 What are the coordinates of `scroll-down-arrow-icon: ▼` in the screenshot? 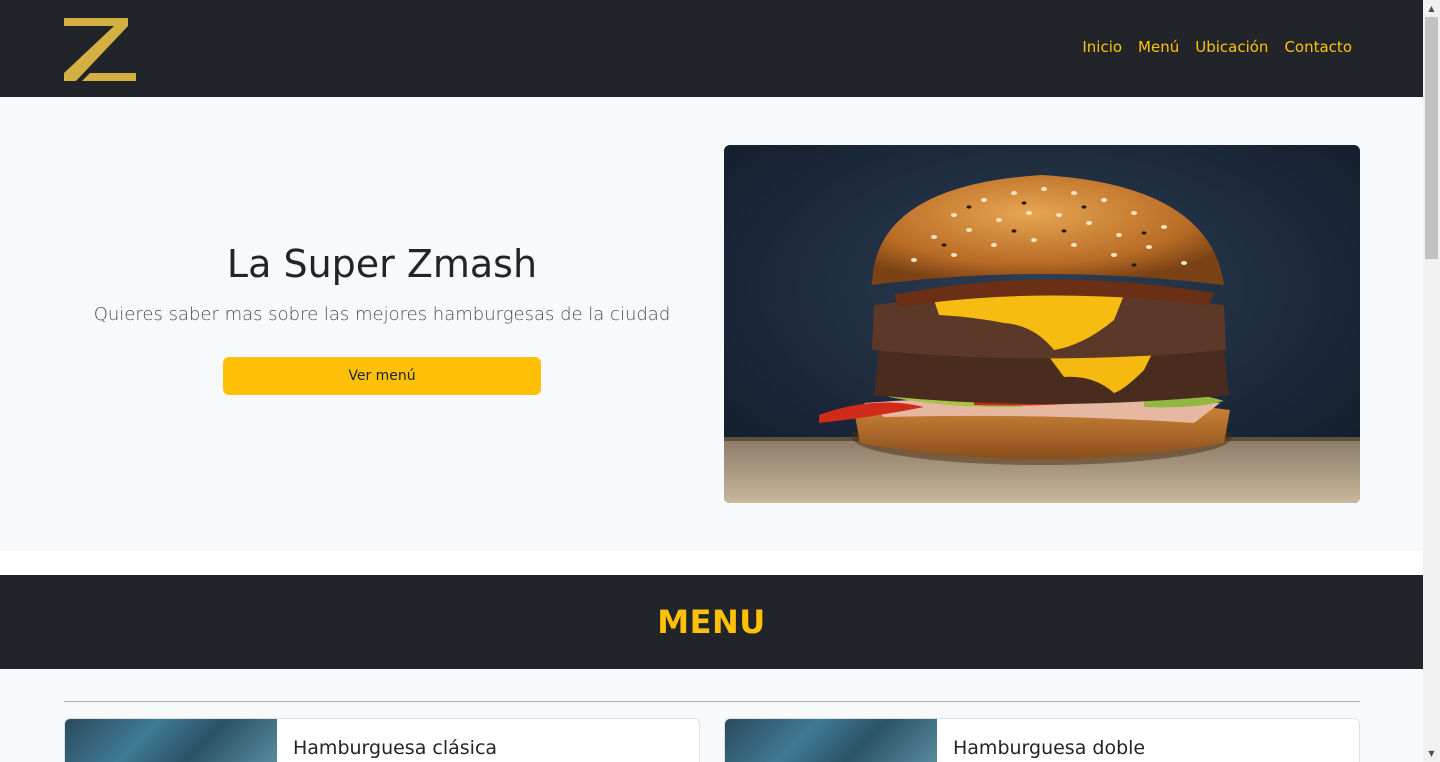 It's located at (1431, 753).